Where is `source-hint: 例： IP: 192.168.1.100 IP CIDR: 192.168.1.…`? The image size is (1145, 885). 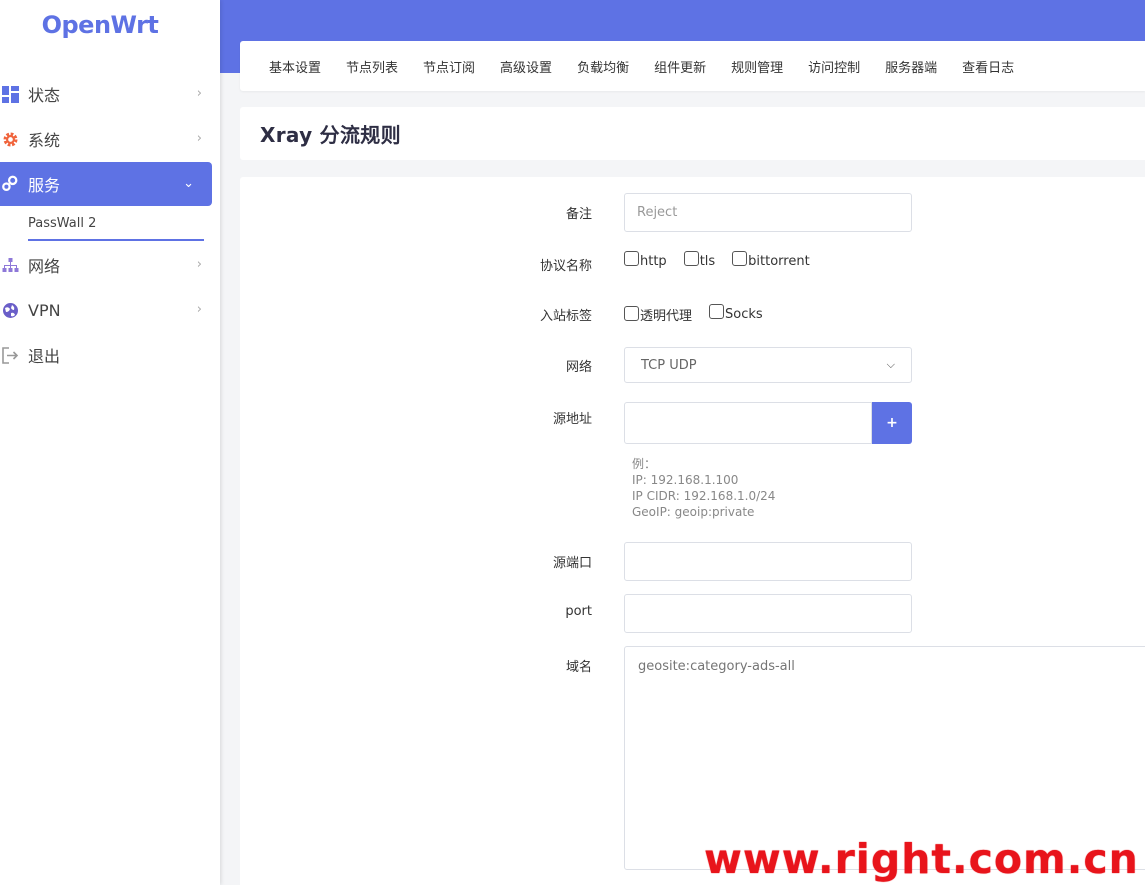
source-hint: 例： IP: 192.168.1.100 IP CIDR: 192.168.1.… is located at coordinates (703, 488).